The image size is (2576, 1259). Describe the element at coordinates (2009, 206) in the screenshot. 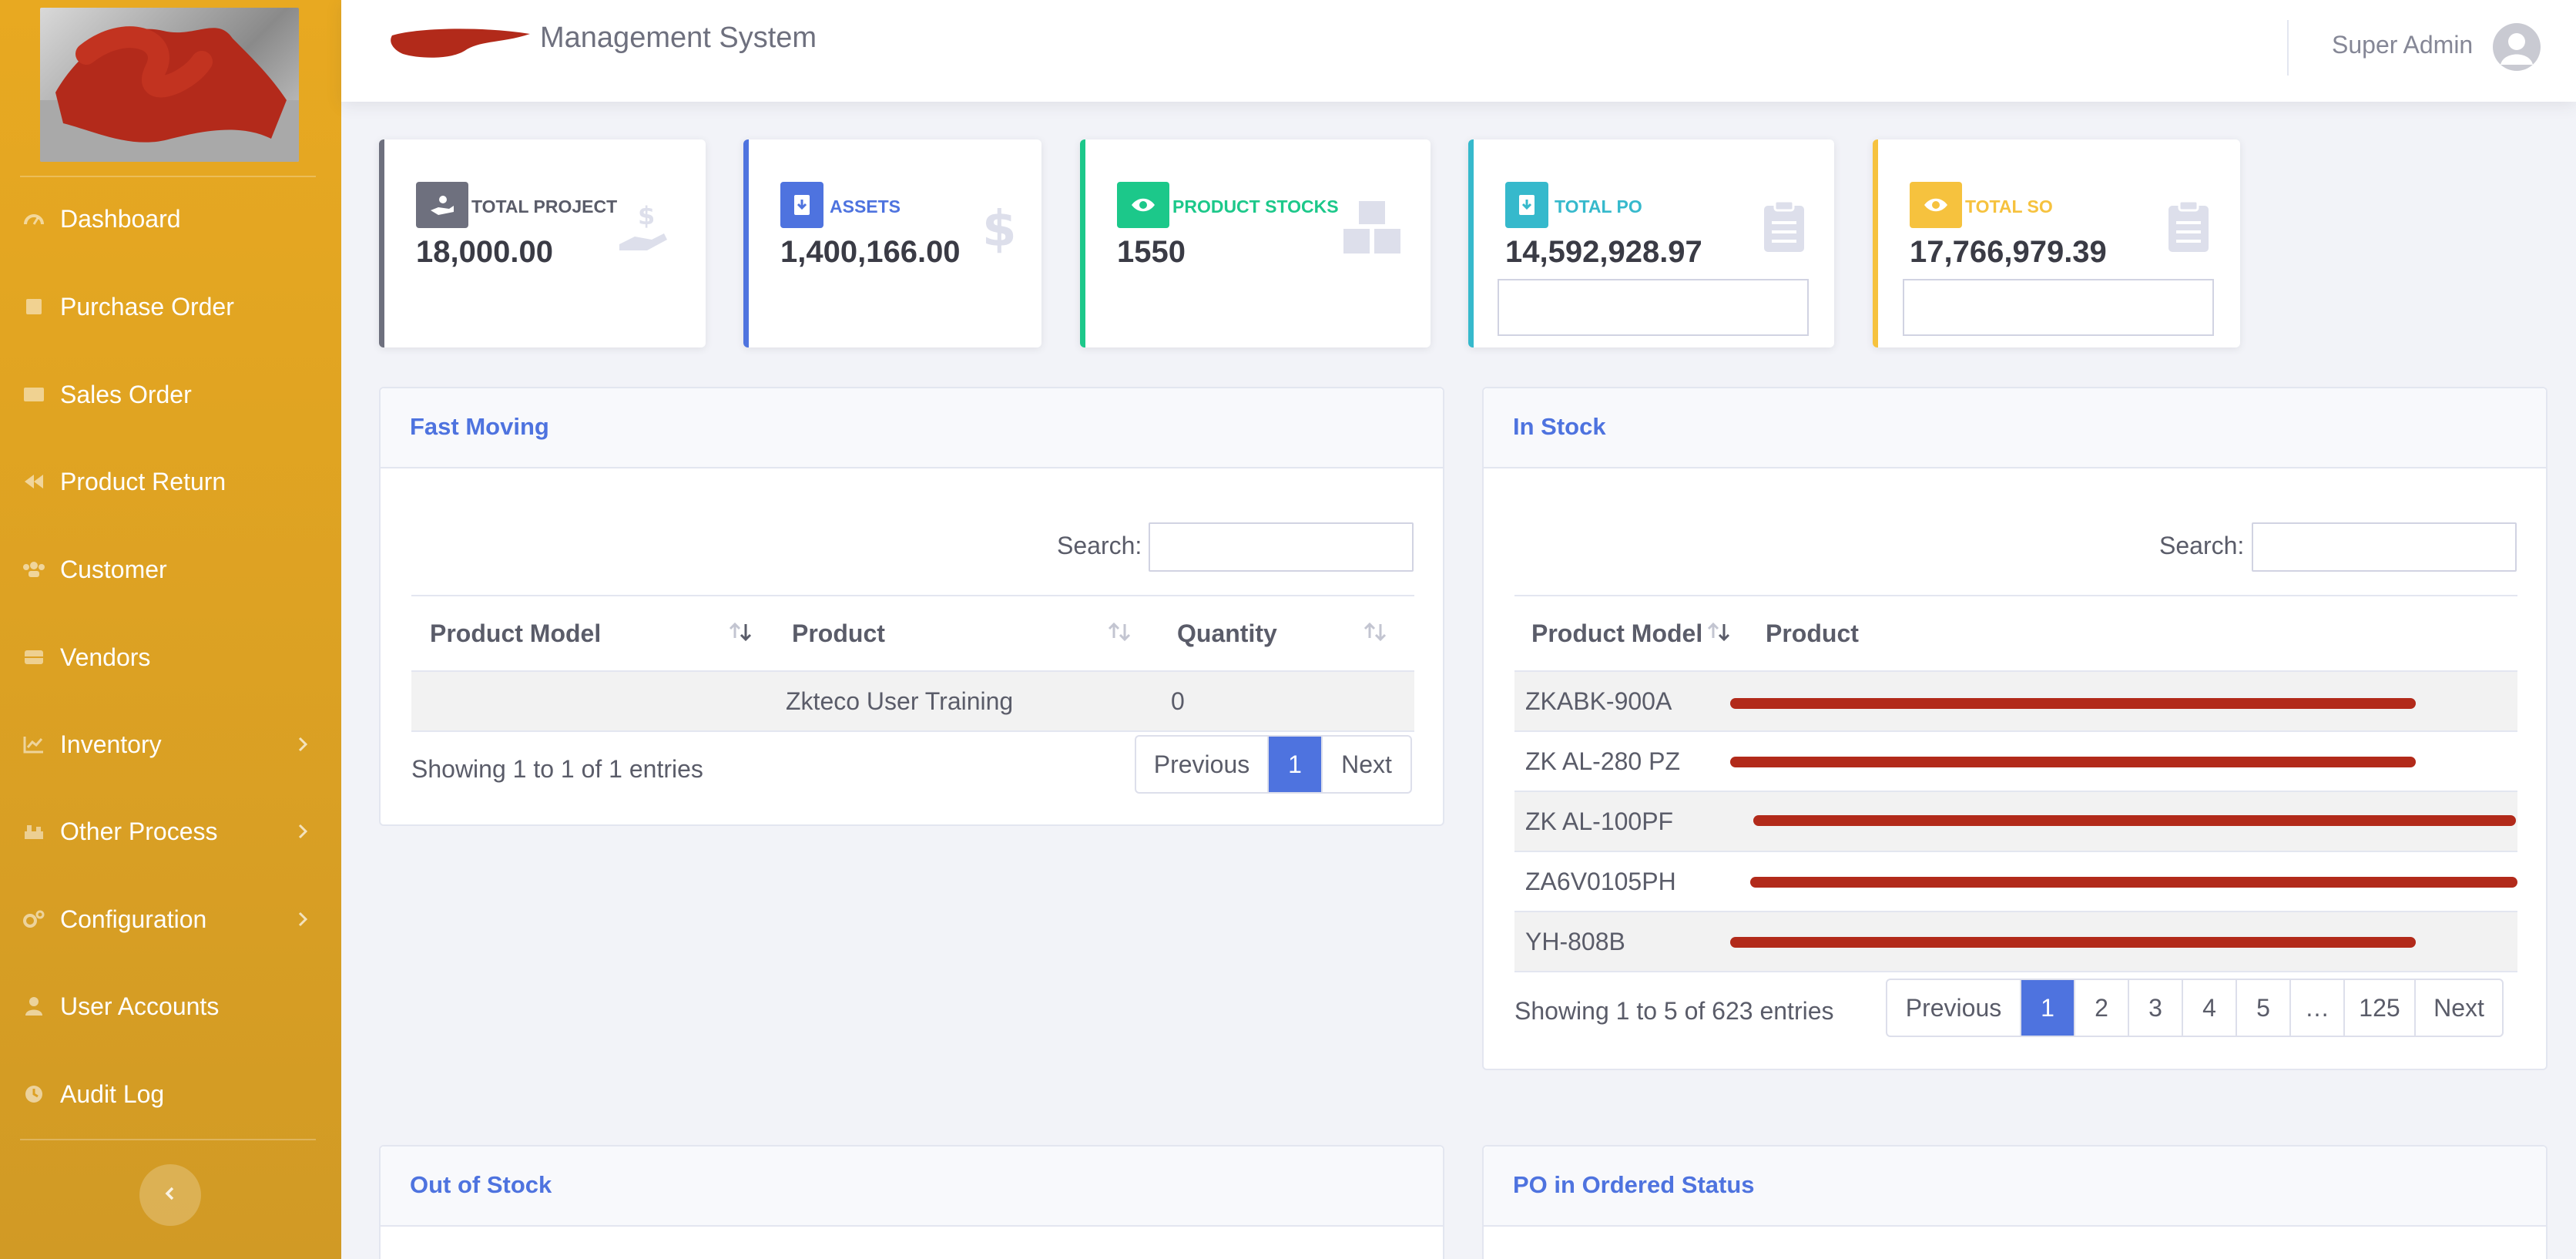

I see `stat-label: TOTAL SO` at that location.